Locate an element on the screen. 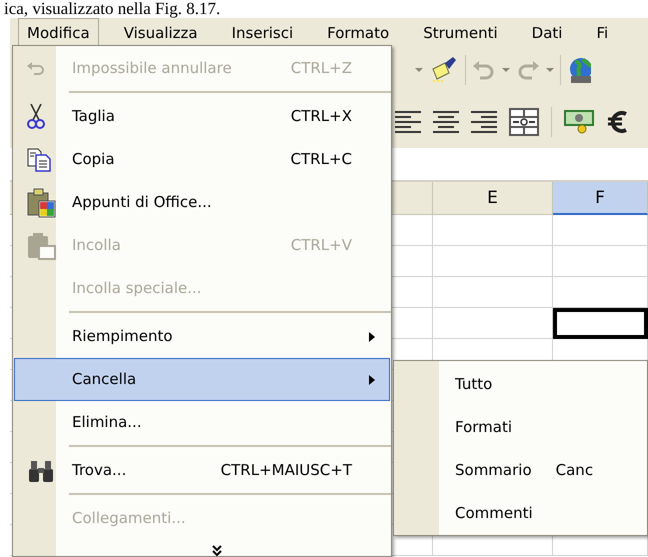  menu-item: Trova... CTRL+MAIUSC+T is located at coordinates (202, 470).